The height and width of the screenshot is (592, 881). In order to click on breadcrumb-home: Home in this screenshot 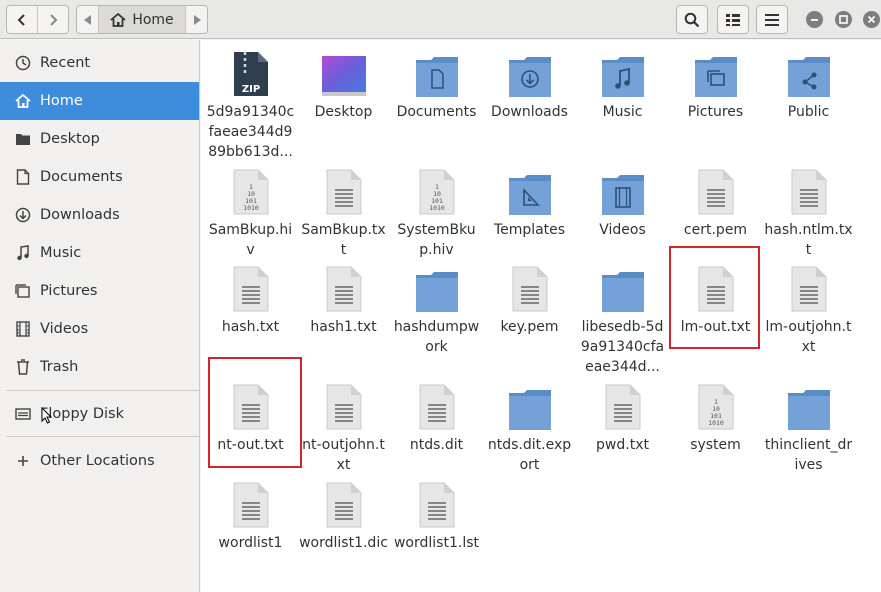, I will do `click(142, 19)`.